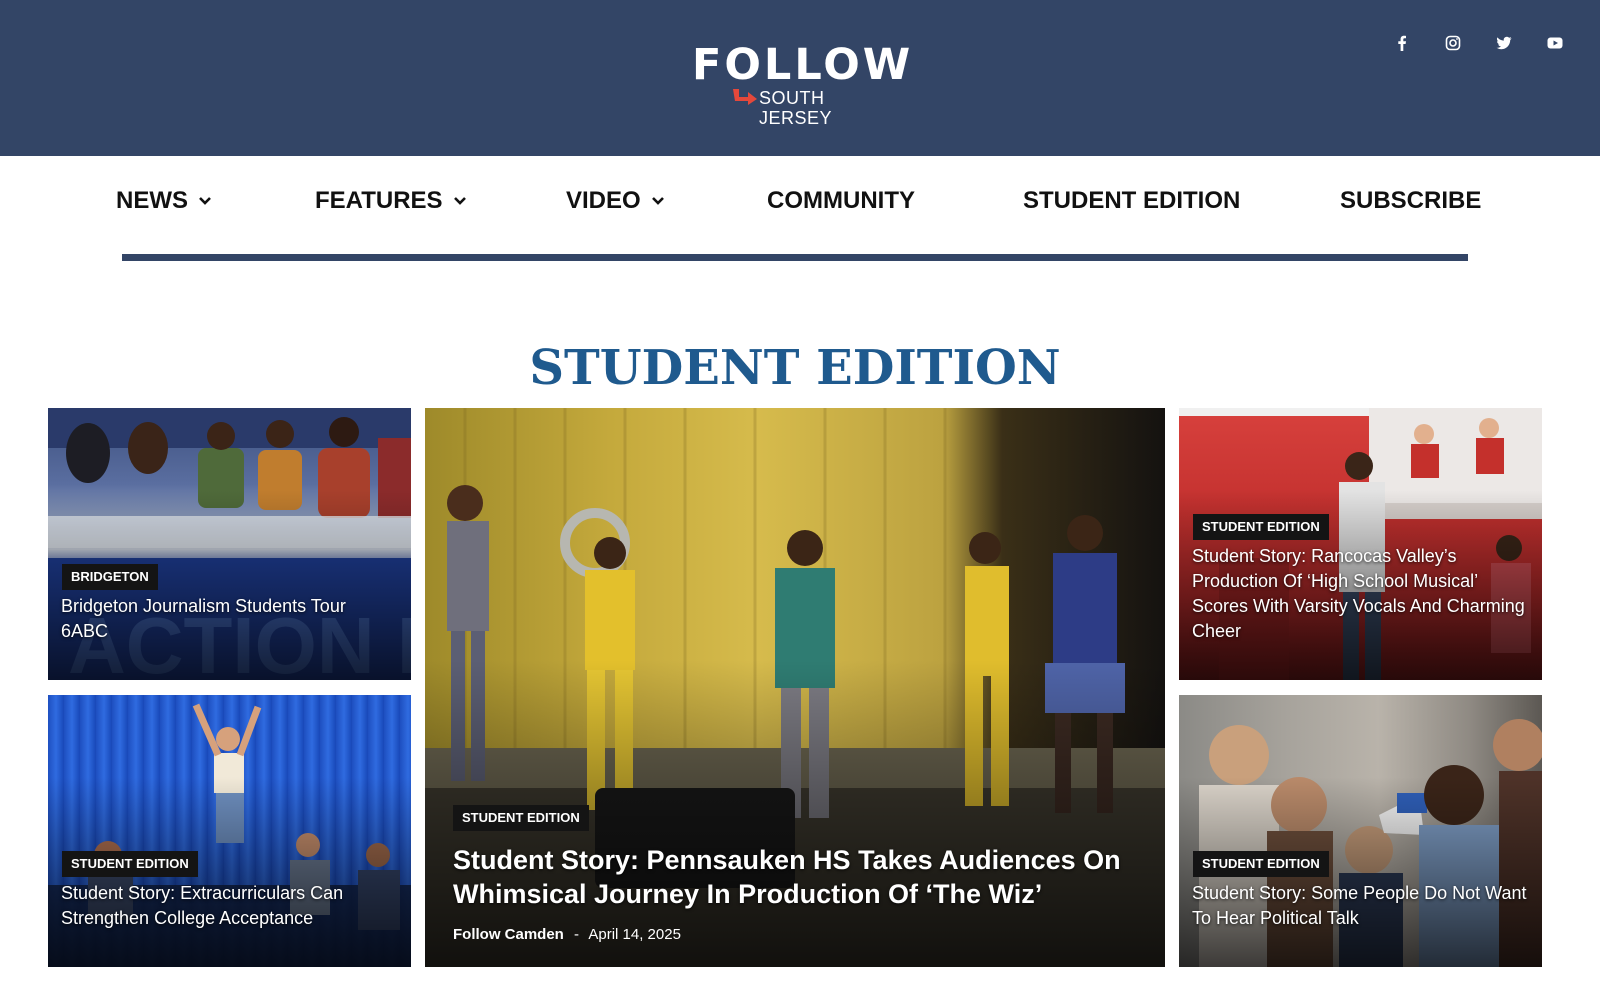 The height and width of the screenshot is (1002, 1600). Describe the element at coordinates (379, 200) in the screenshot. I see `nav-item-label: FEATURES` at that location.